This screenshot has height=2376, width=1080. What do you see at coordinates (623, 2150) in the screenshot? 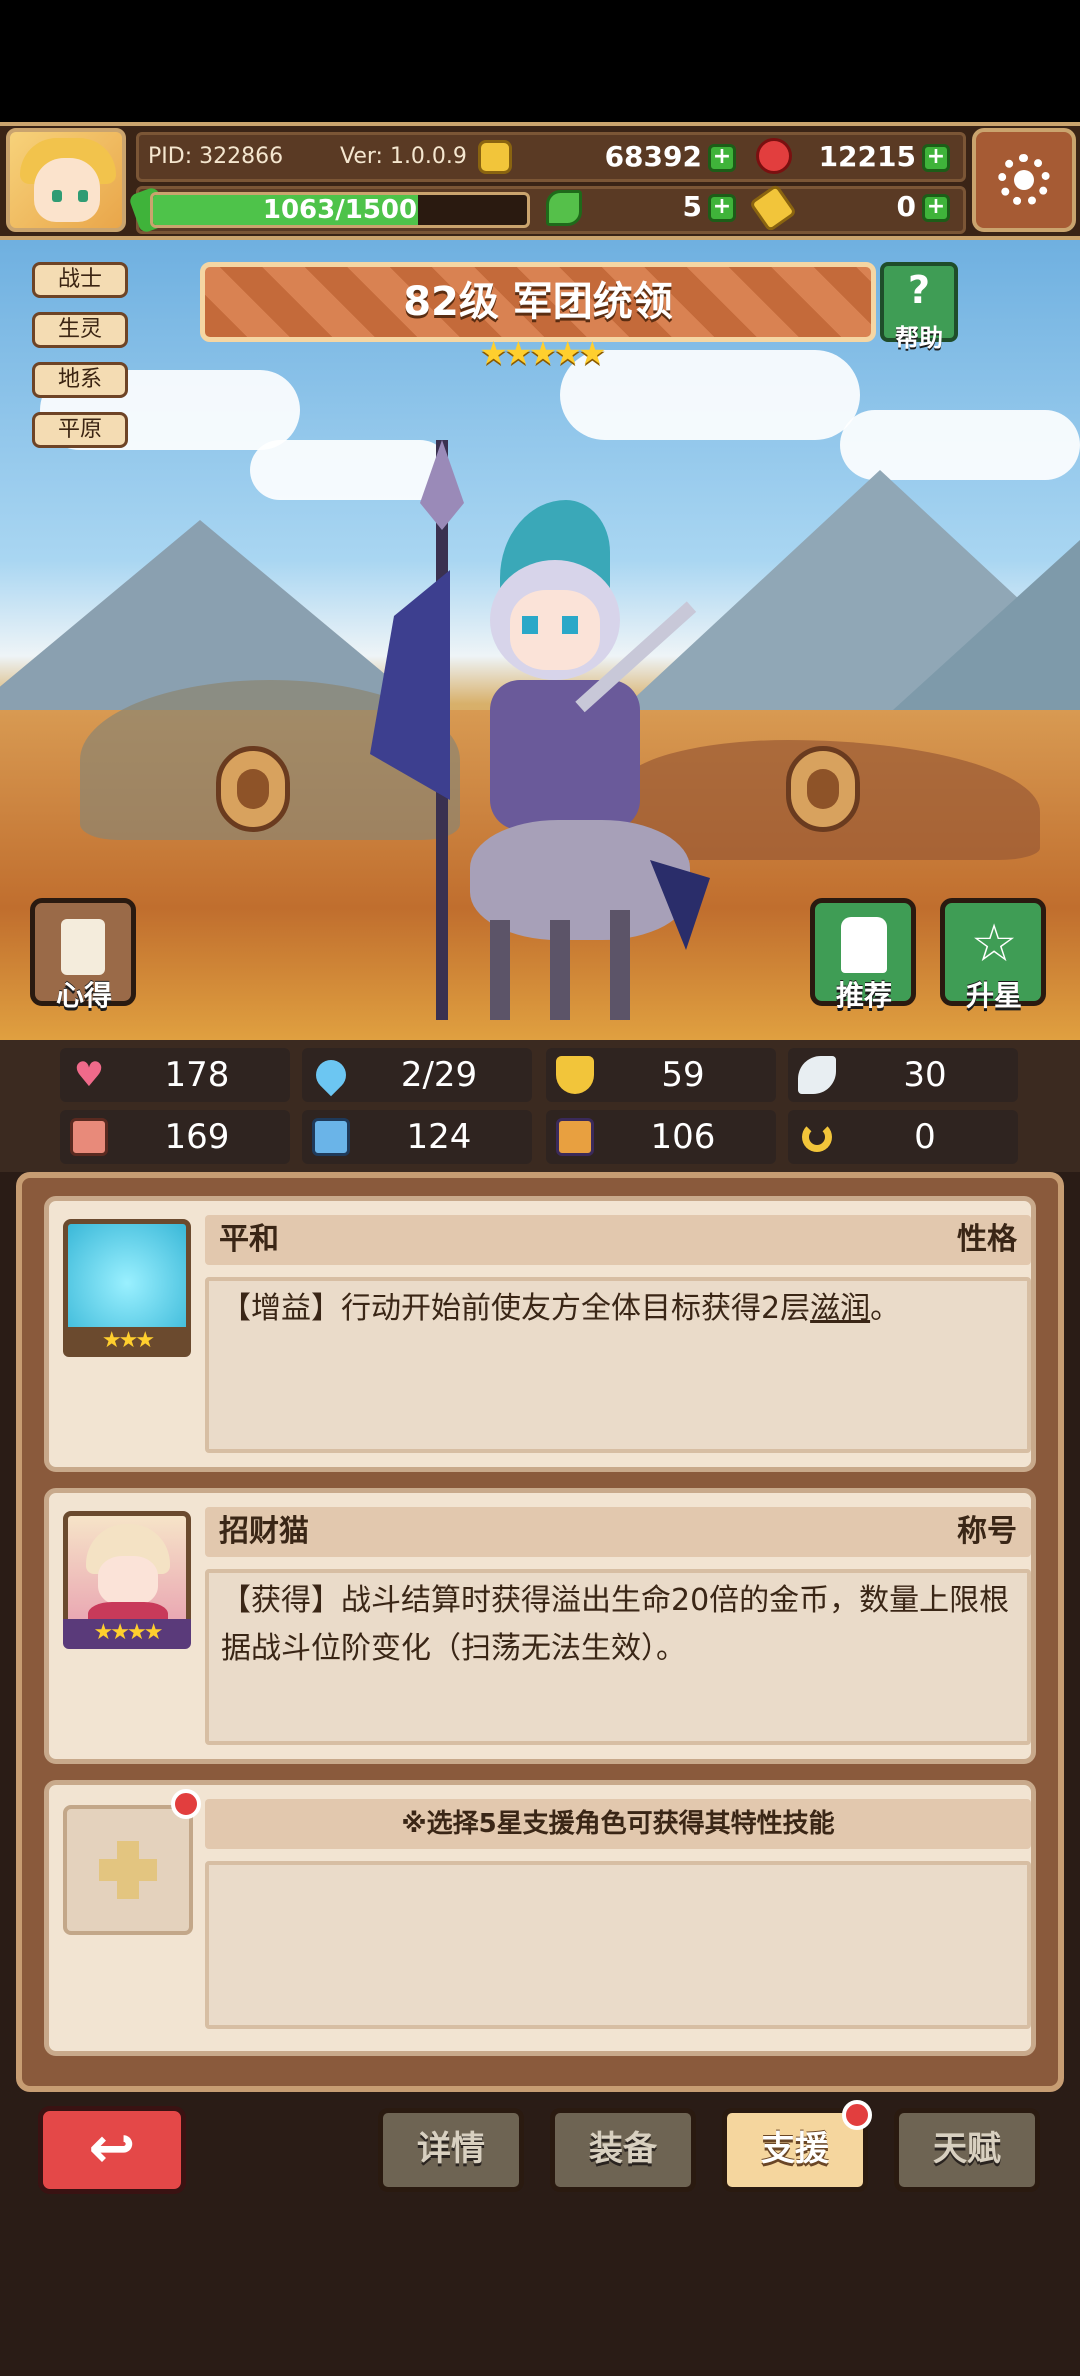
I see `tab-equipment: 装备` at bounding box center [623, 2150].